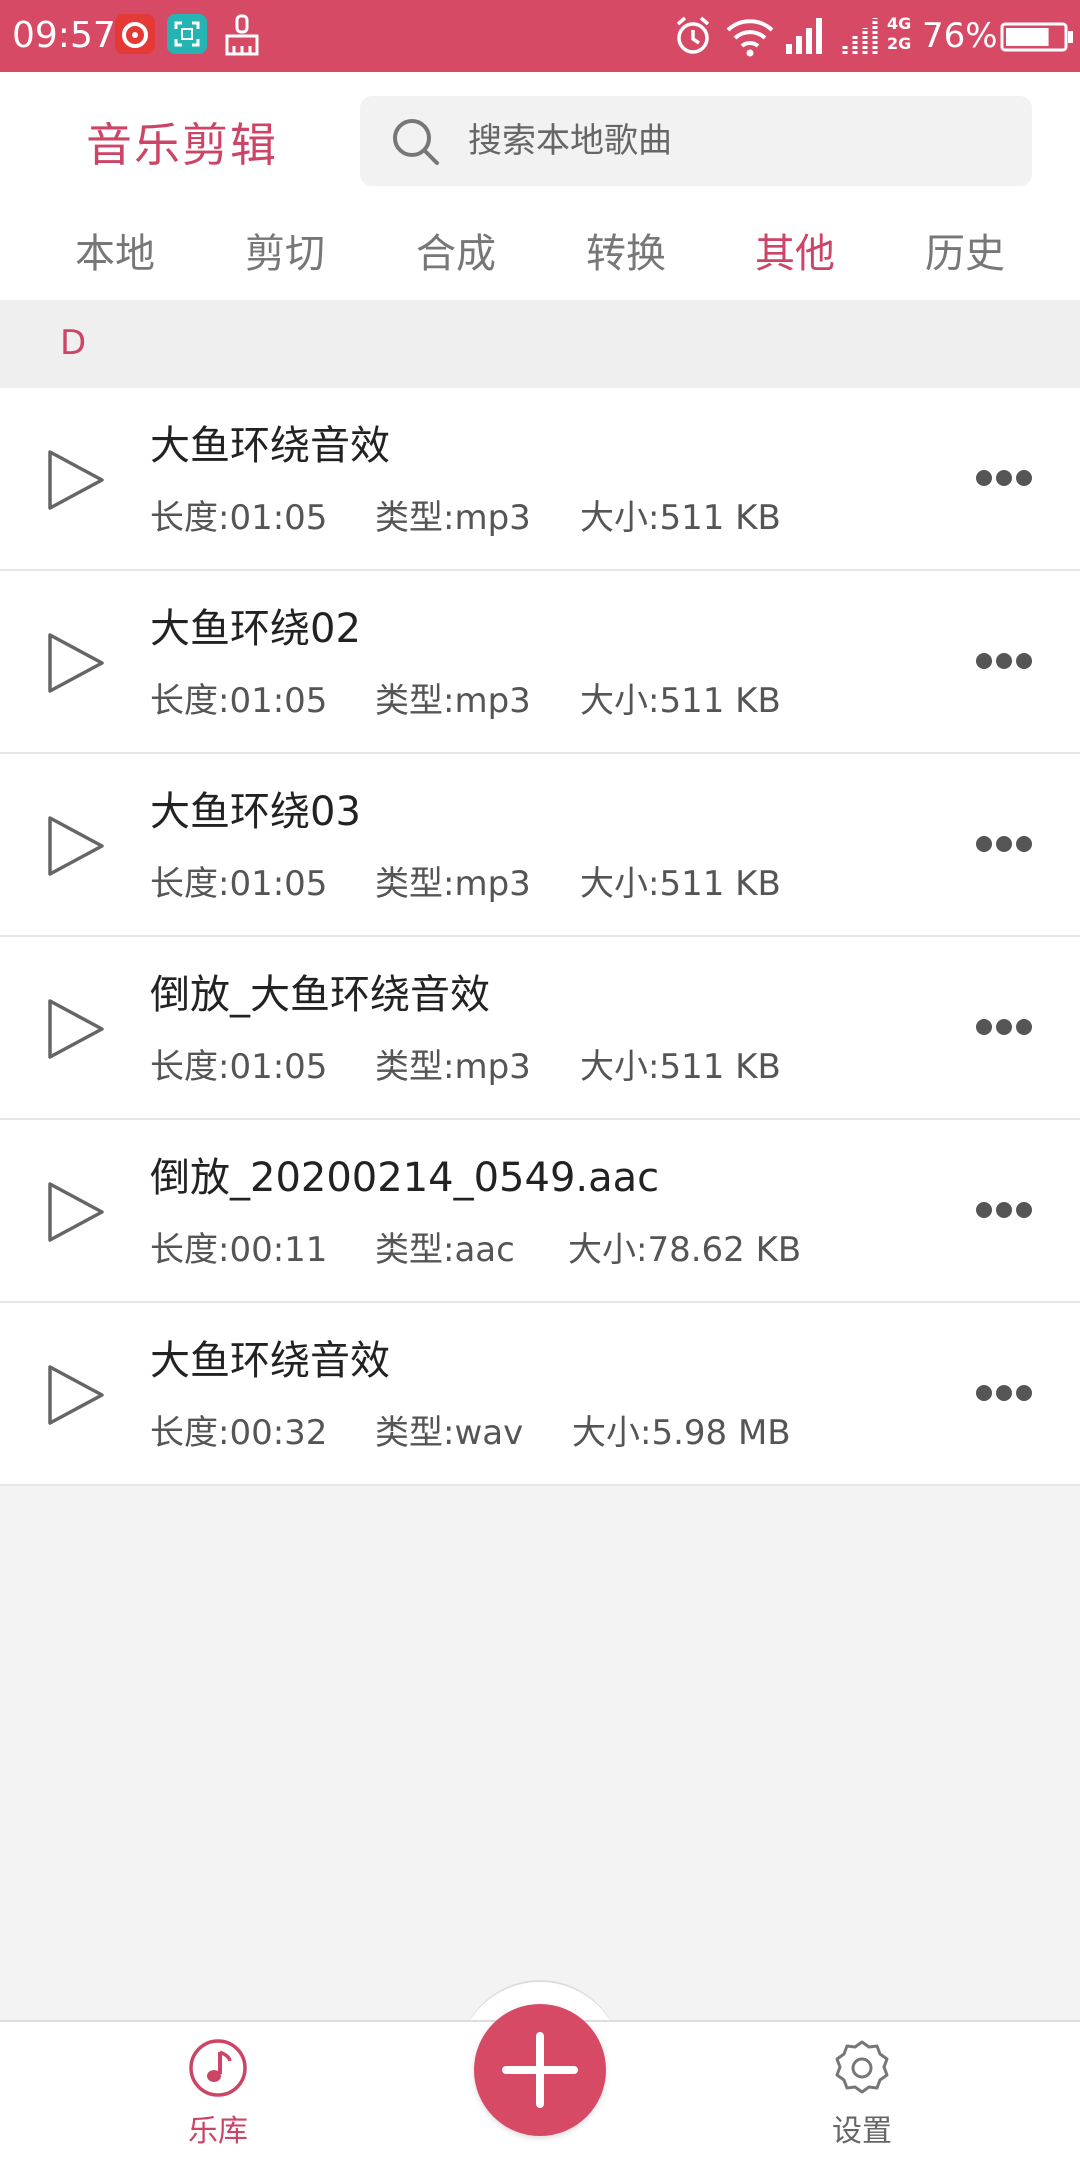  What do you see at coordinates (182, 145) in the screenshot?
I see `app-title: 音乐剪辑` at bounding box center [182, 145].